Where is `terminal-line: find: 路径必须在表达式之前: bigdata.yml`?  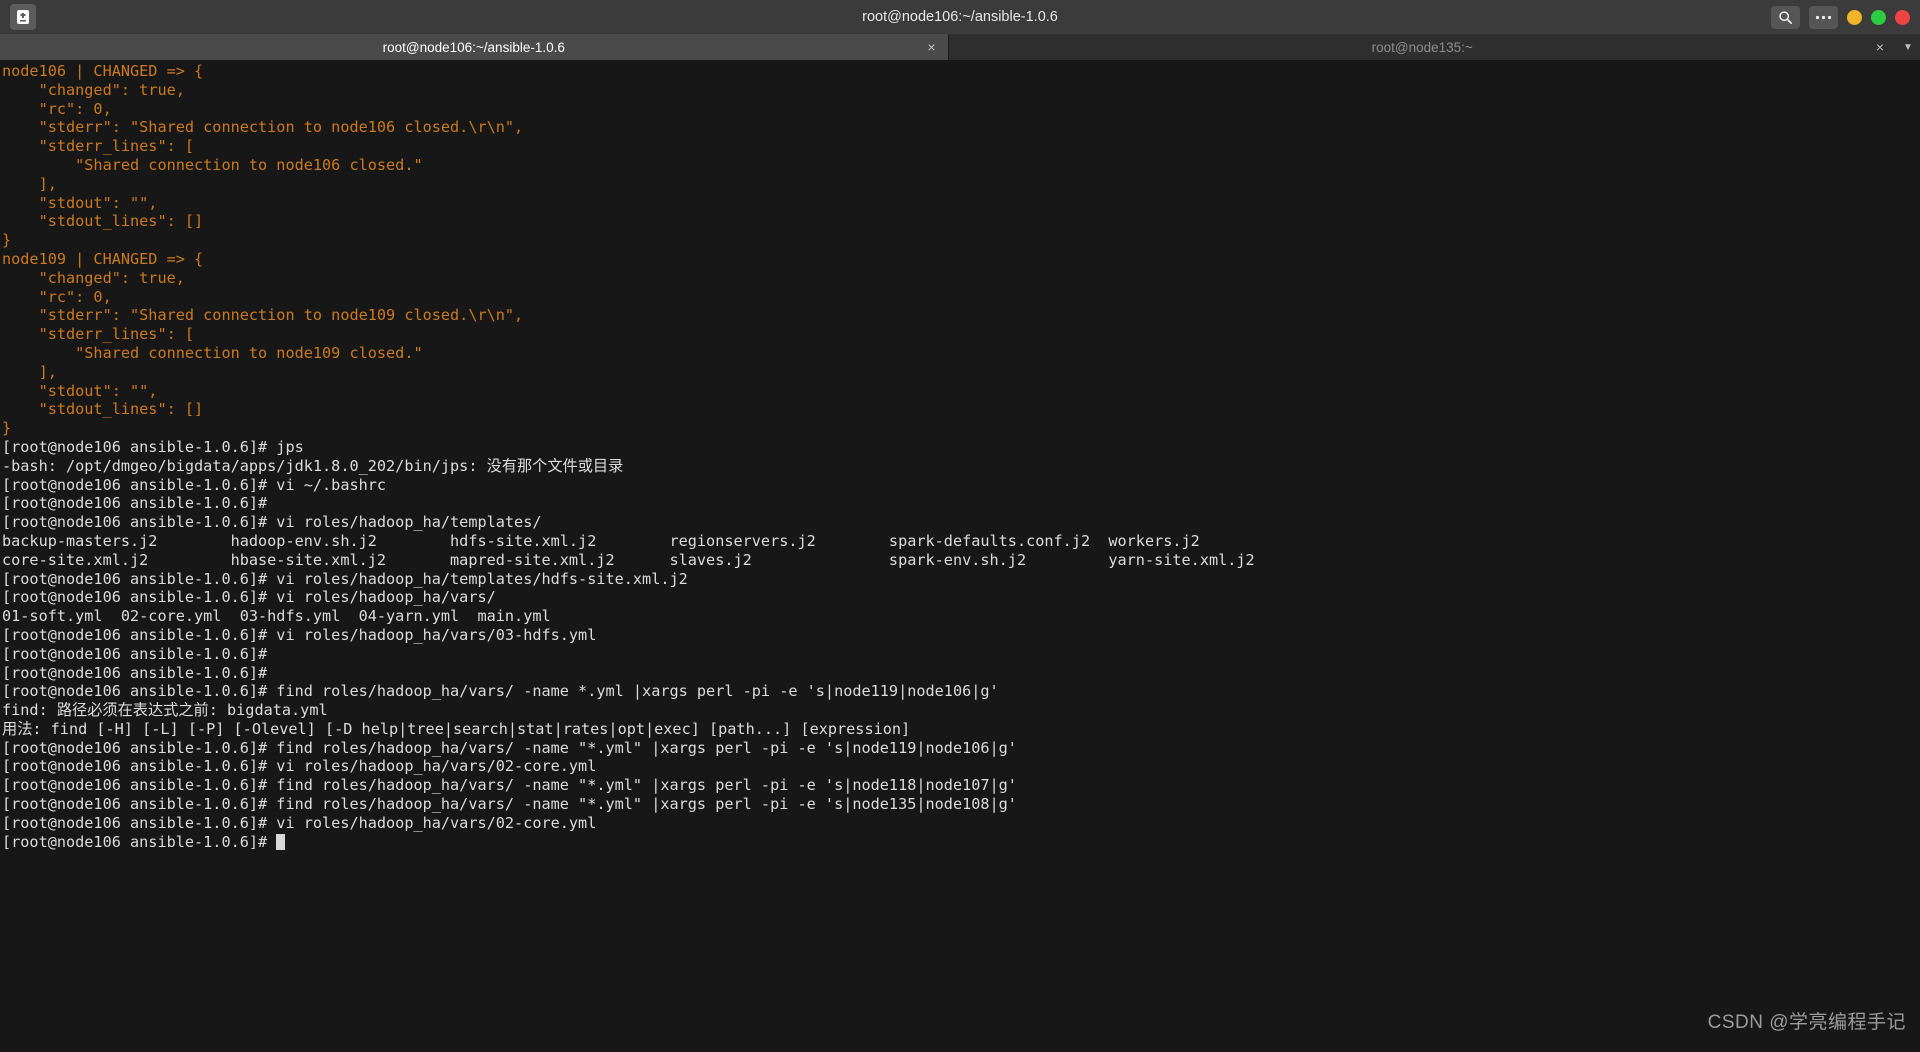 terminal-line: find: 路径必须在表达式之前: bigdata.yml is located at coordinates (165, 710).